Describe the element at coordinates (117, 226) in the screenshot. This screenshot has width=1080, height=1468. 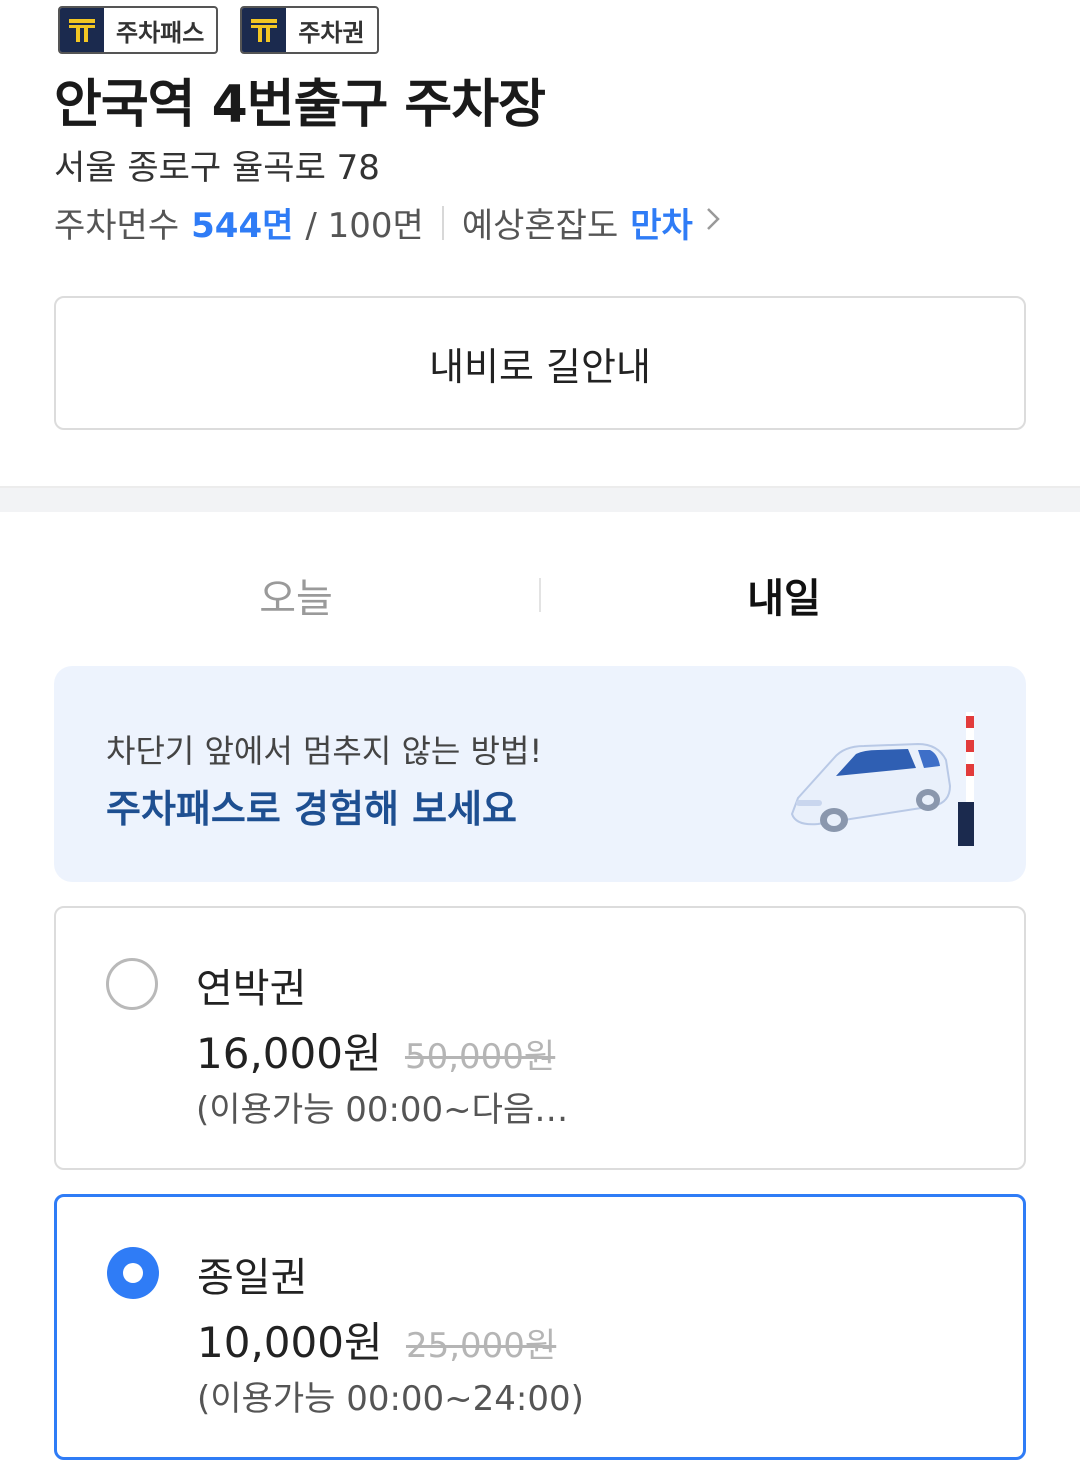
I see `spaces-label: 주차면수` at that location.